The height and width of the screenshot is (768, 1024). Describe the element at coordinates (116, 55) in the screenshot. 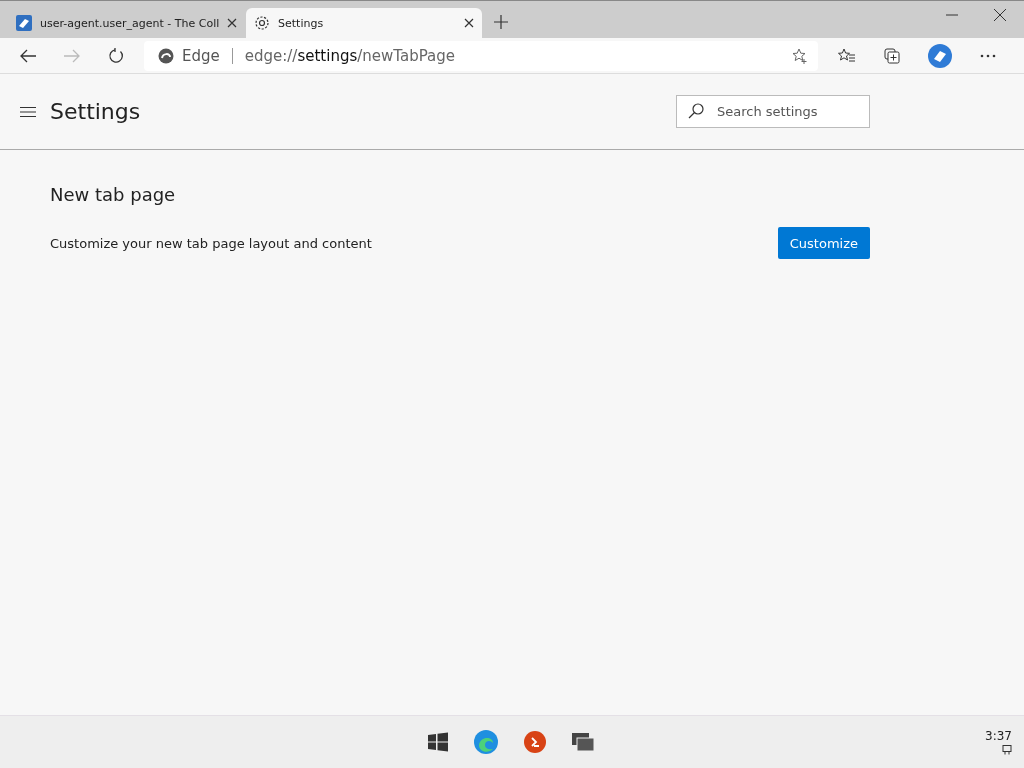

I see `refresh-icon` at that location.